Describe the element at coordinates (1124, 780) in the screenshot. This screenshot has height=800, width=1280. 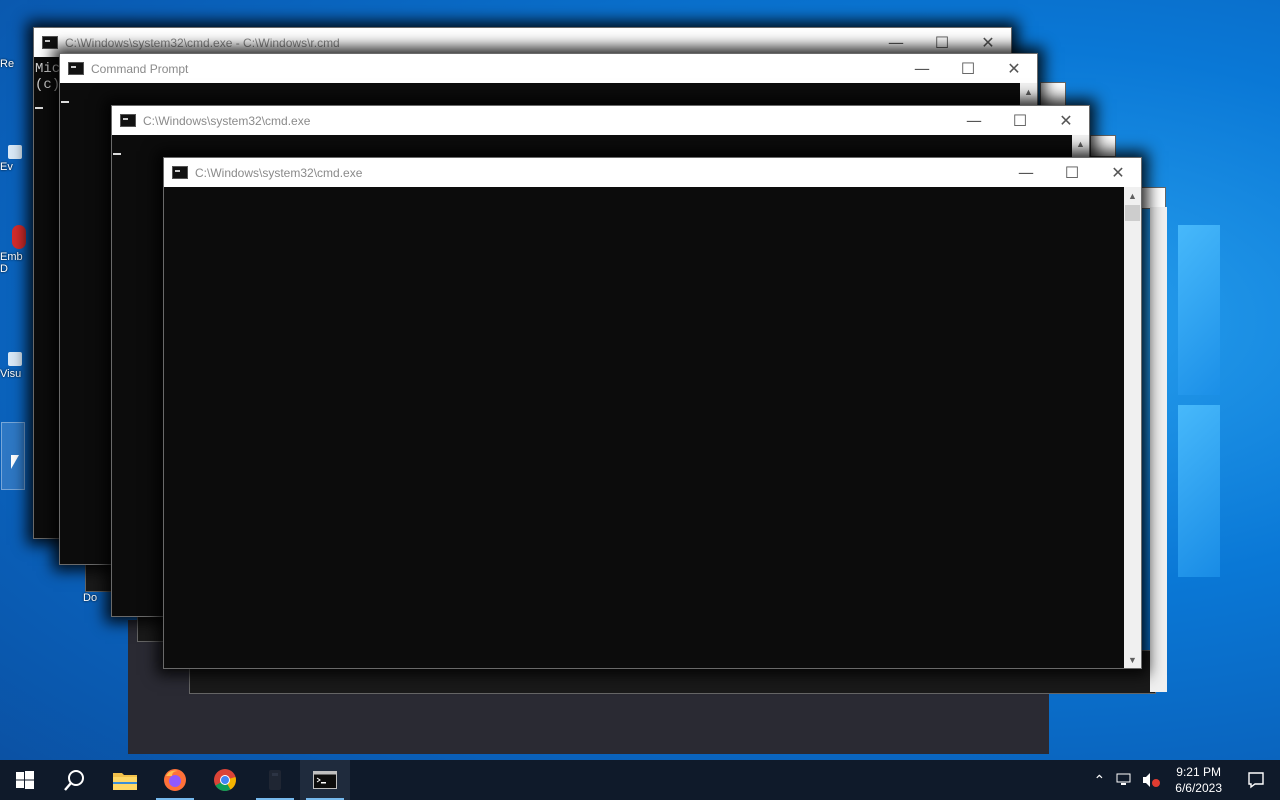
I see `network-icon` at that location.